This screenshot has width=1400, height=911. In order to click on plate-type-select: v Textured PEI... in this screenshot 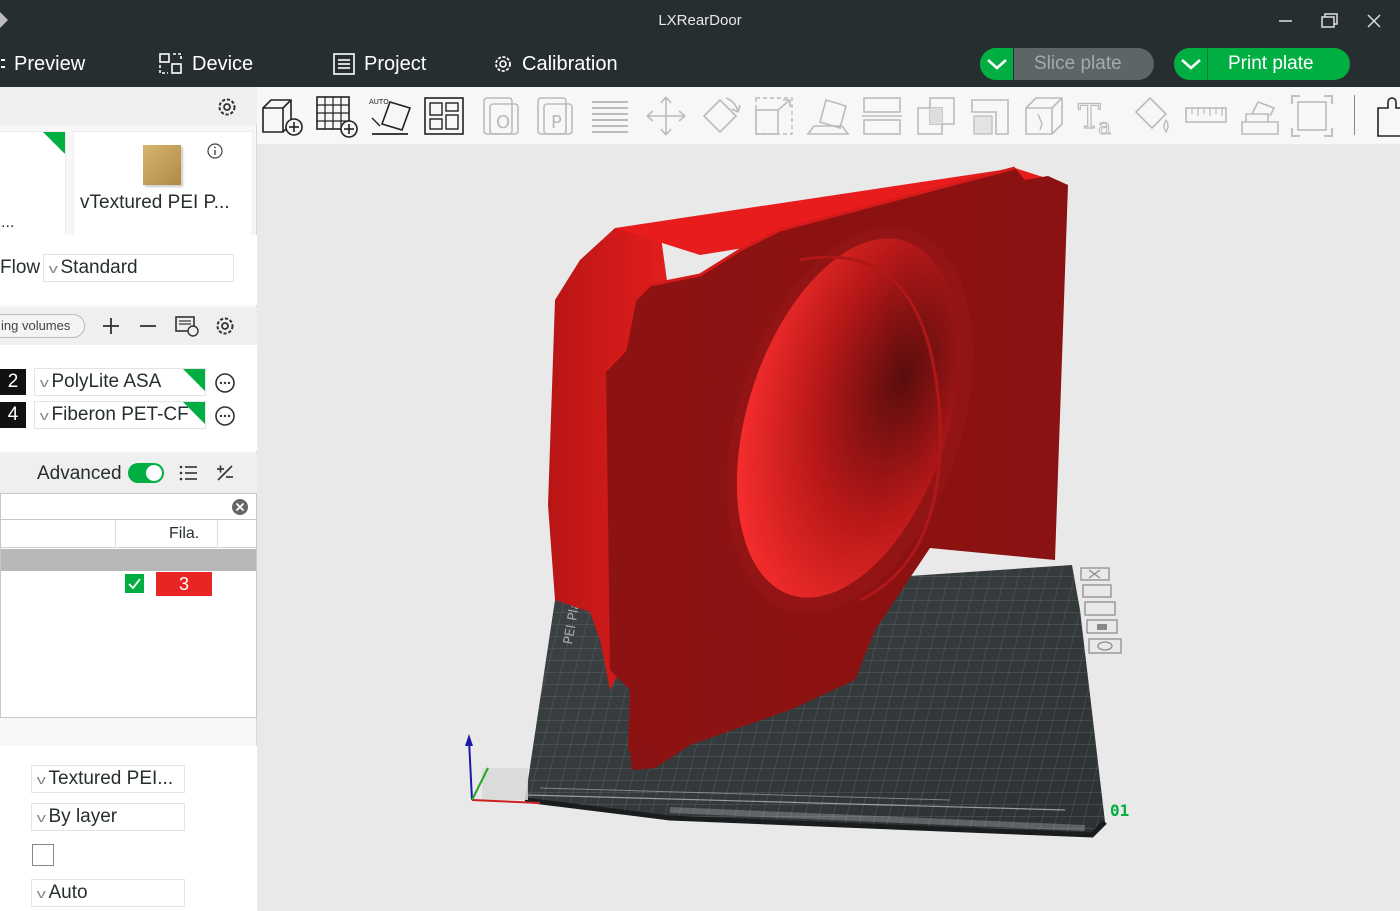, I will do `click(108, 779)`.